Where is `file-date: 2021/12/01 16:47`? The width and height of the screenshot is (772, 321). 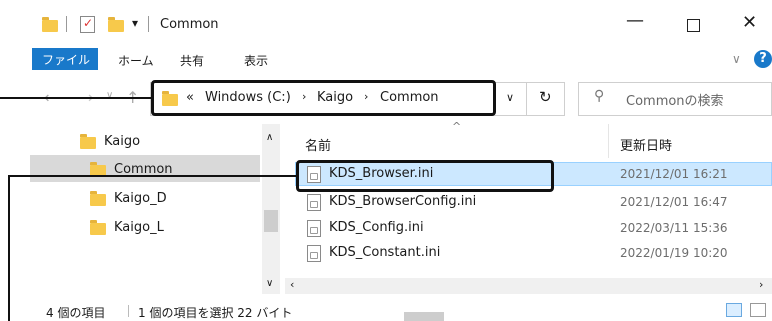
file-date: 2021/12/01 16:47 is located at coordinates (674, 202).